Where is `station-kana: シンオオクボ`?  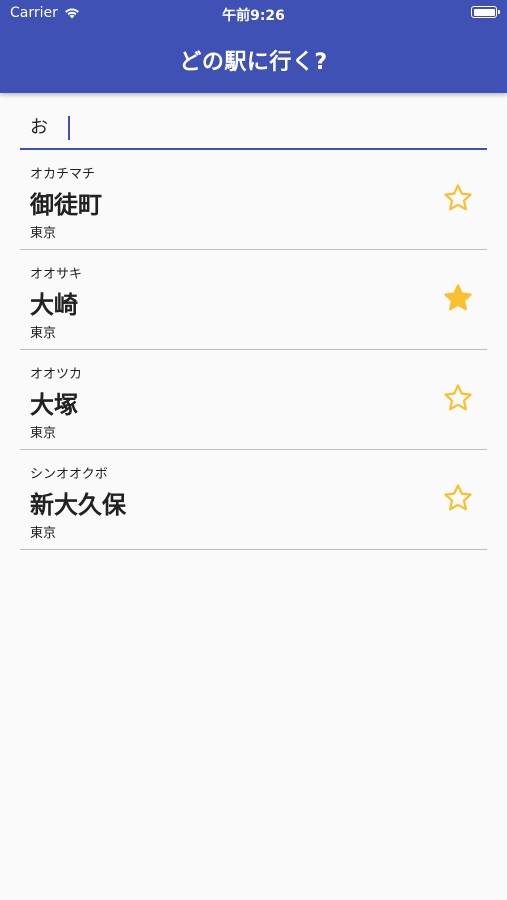
station-kana: シンオオクボ is located at coordinates (69, 474).